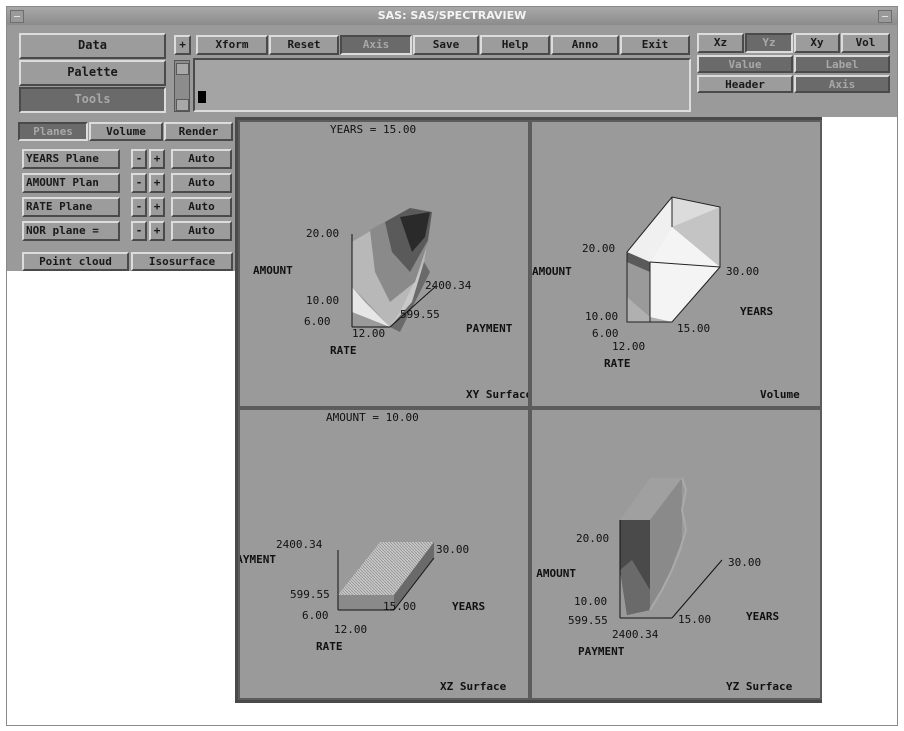 Image resolution: width=904 pixels, height=731 pixels. Describe the element at coordinates (315, 615) in the screenshot. I see `xz-label-6: 6.00` at that location.